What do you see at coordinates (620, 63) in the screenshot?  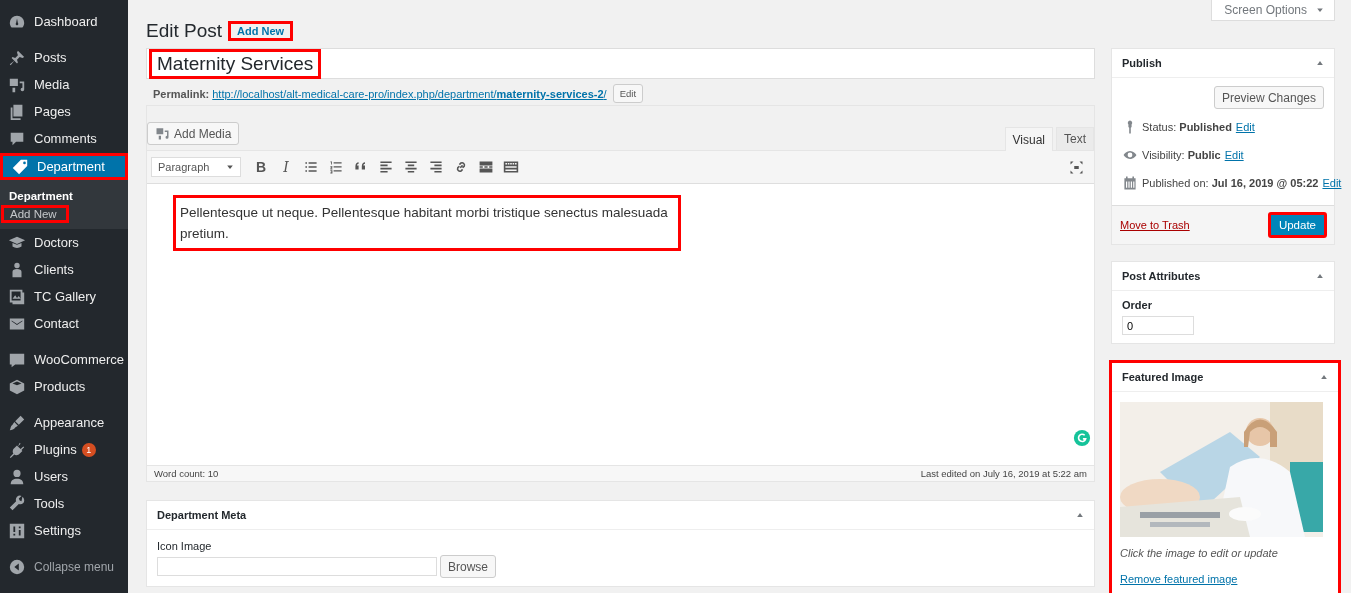 I see `title-field: Maternity Services` at bounding box center [620, 63].